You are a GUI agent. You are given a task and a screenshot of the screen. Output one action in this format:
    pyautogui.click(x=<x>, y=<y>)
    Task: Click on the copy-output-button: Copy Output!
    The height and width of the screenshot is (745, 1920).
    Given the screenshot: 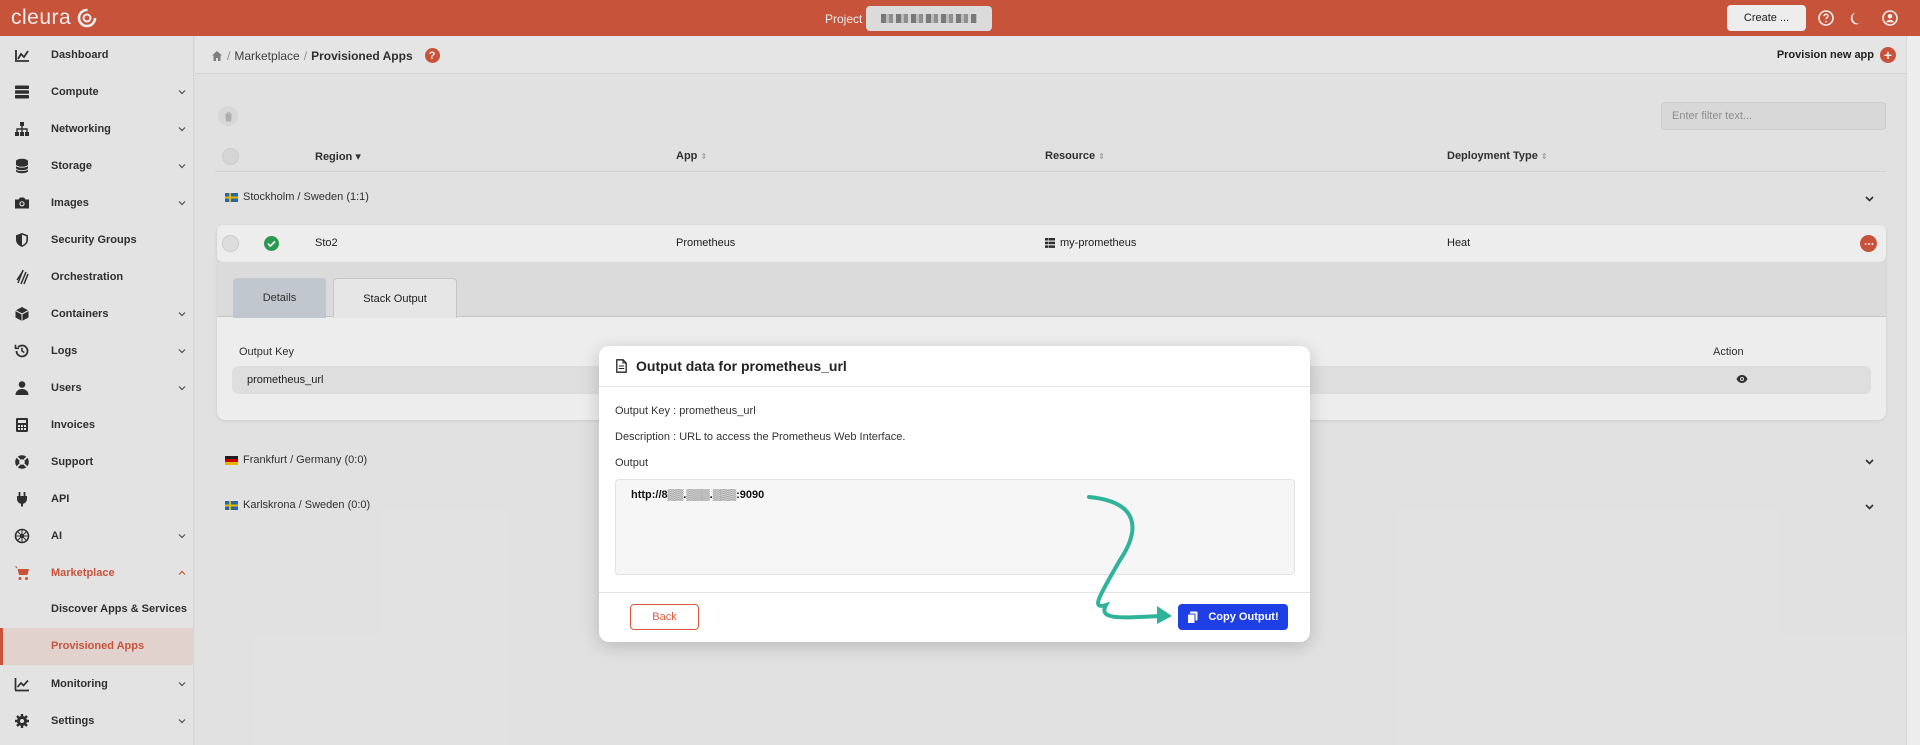 What is the action you would take?
    pyautogui.click(x=1233, y=617)
    